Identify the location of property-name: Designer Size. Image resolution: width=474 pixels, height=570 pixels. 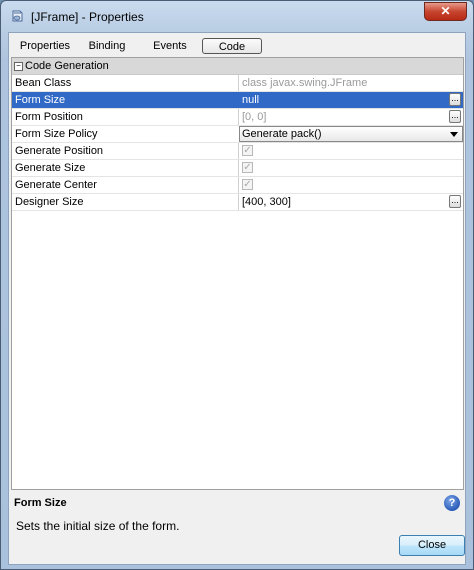
(49, 202).